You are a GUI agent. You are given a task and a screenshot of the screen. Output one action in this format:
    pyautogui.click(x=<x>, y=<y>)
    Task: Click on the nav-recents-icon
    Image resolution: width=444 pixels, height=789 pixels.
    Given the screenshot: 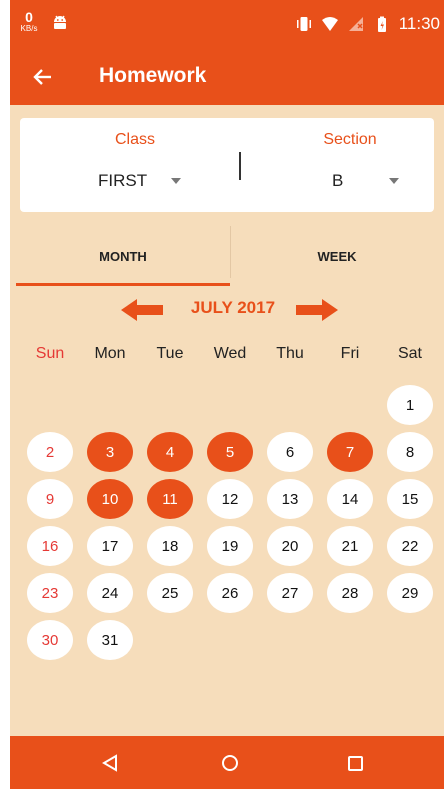 What is the action you would take?
    pyautogui.click(x=355, y=763)
    